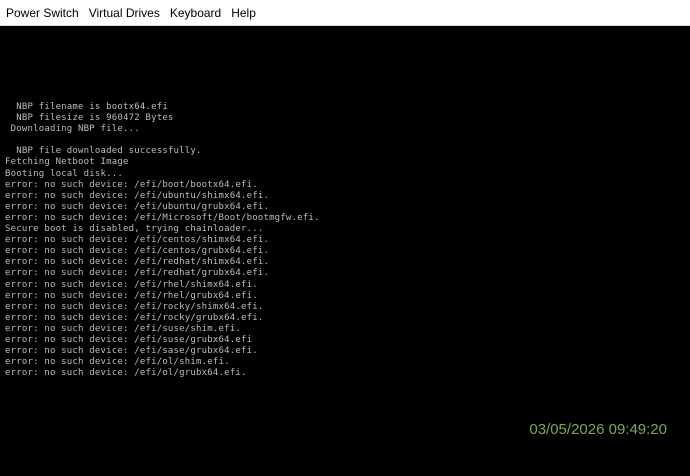 The height and width of the screenshot is (476, 690). I want to click on menu-keyboard: Keyboard, so click(195, 13).